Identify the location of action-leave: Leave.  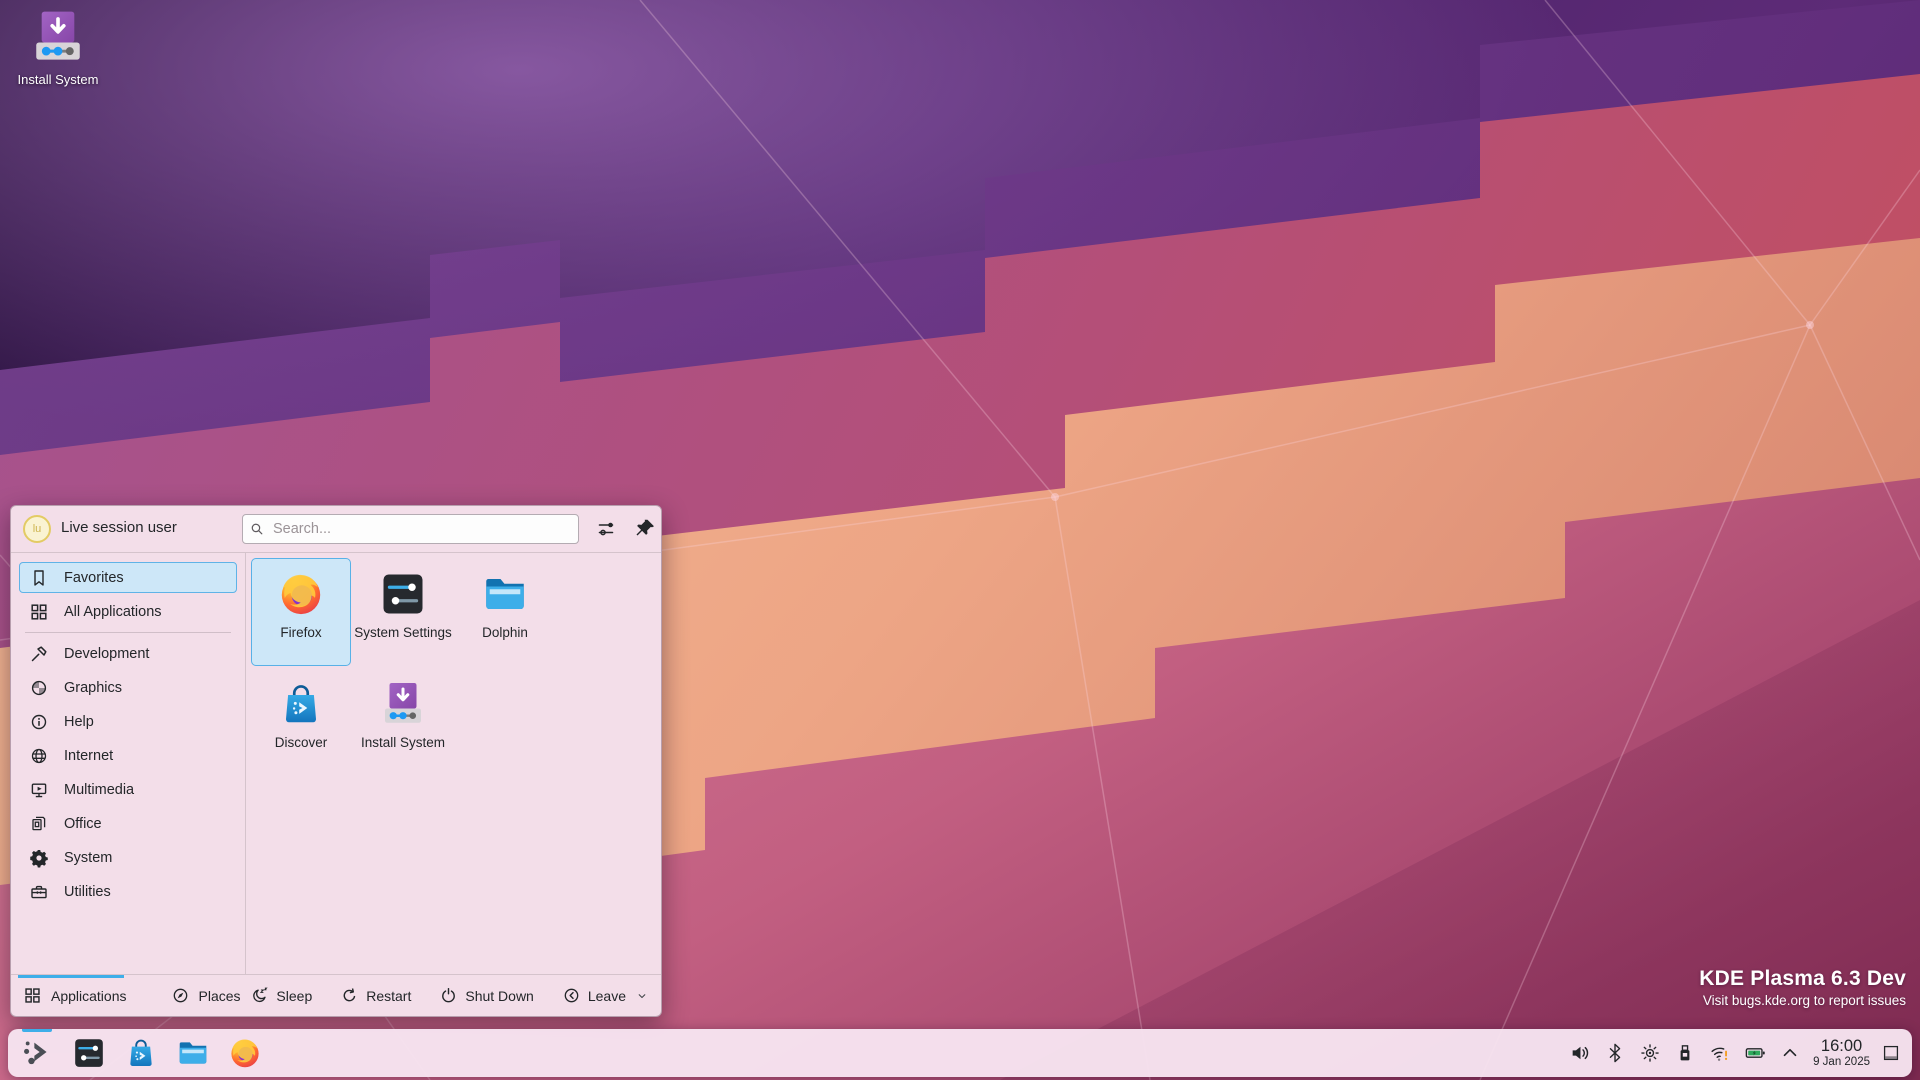
(605, 995).